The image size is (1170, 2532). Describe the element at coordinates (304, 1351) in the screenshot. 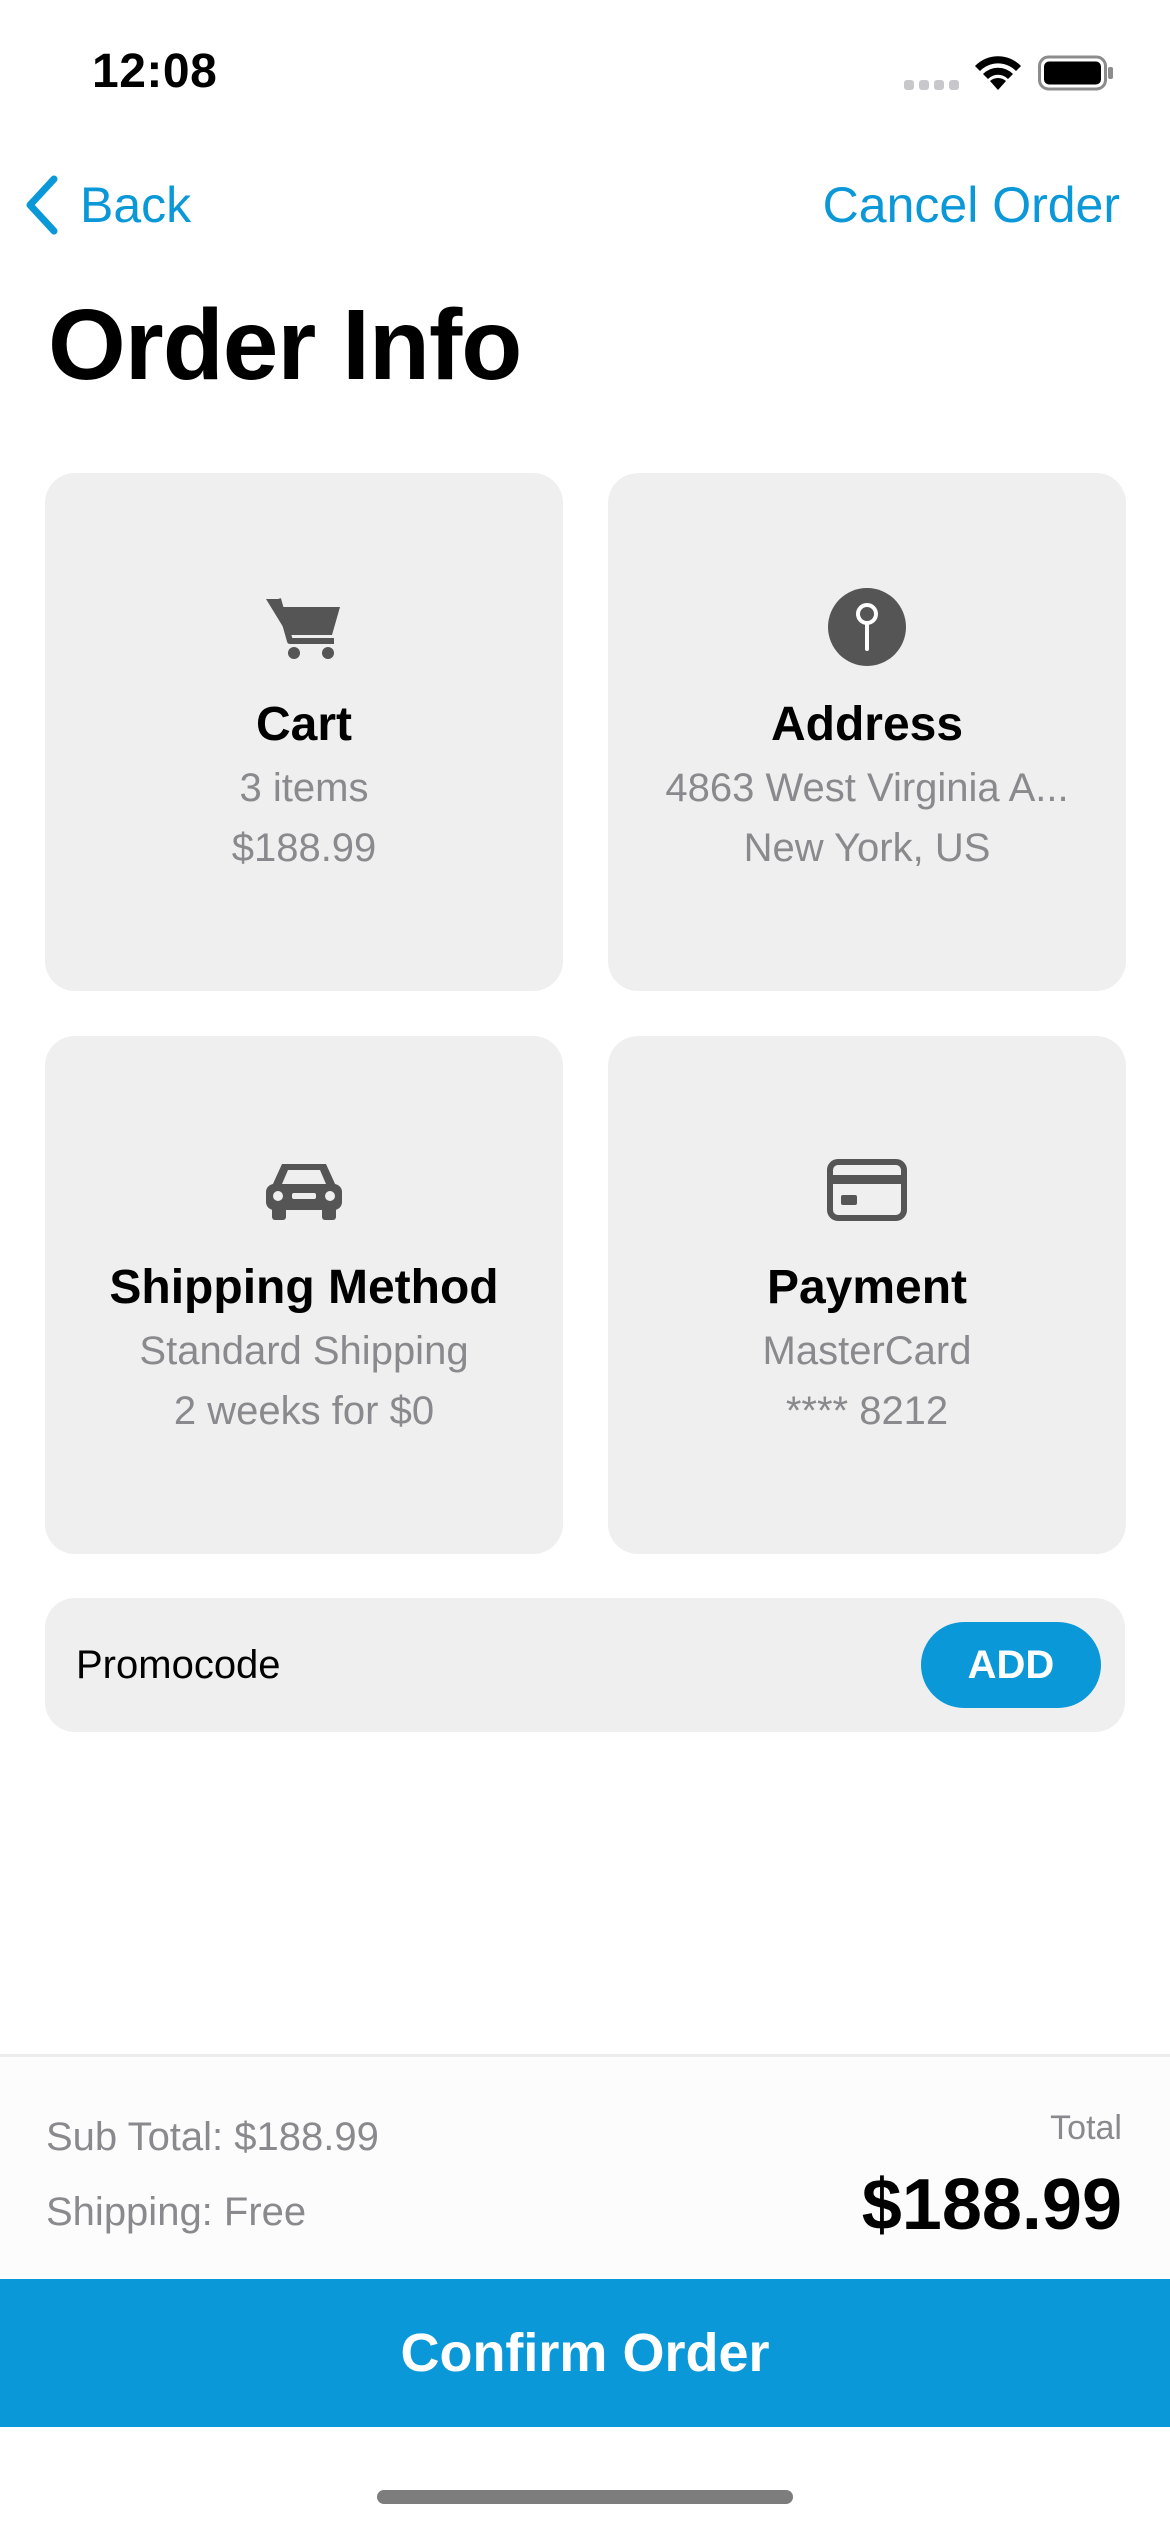

I see `shipping-method-name: Standard Shipping` at that location.